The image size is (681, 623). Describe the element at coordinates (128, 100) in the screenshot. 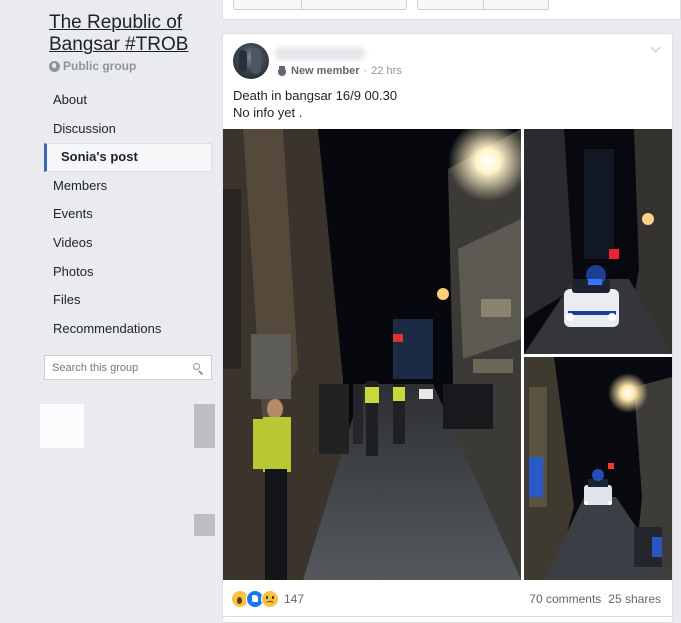

I see `nav-item-about: About` at that location.